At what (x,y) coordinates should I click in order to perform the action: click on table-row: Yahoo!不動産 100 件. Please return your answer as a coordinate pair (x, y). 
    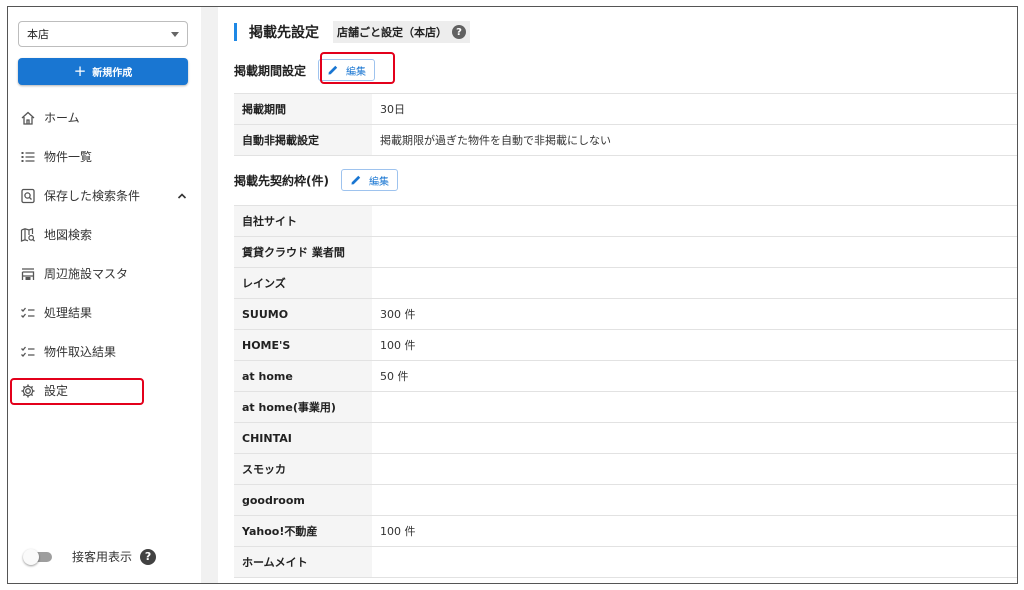
    Looking at the image, I should click on (625, 531).